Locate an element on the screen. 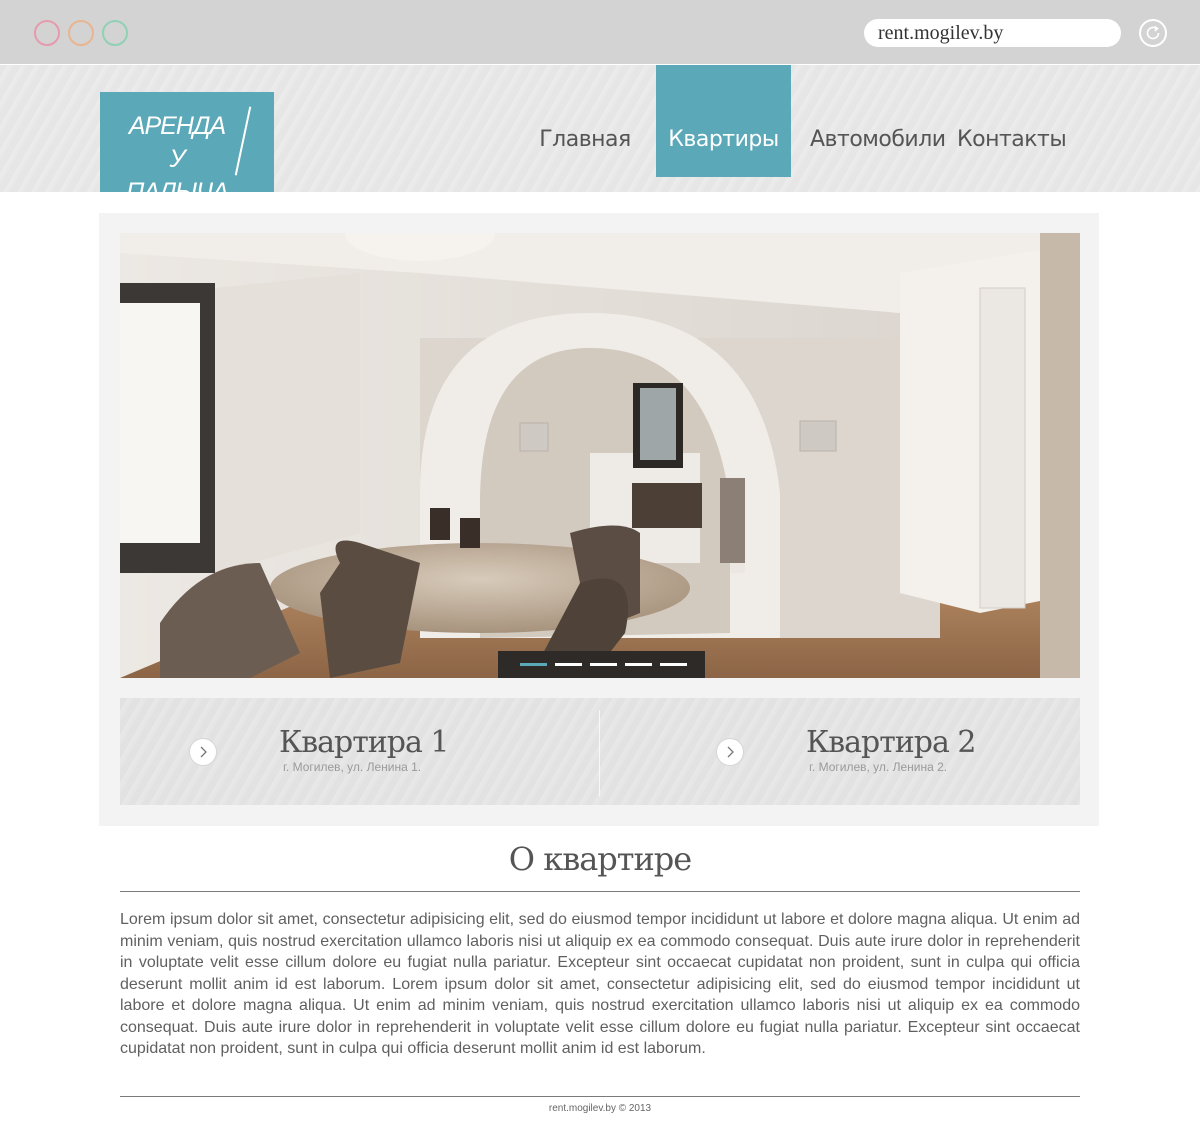  card-1-address: г. Могилев, ул. Ленина 1. is located at coordinates (352, 767).